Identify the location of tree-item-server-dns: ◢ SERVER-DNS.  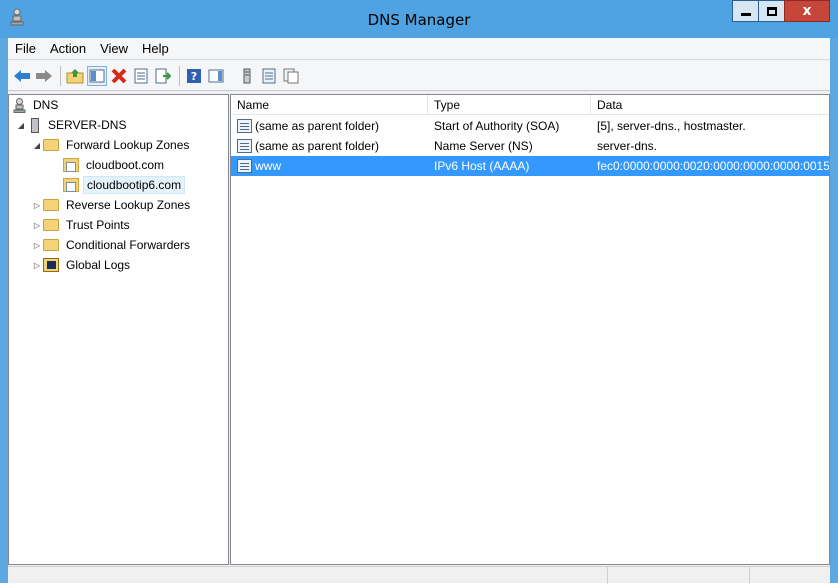
(72, 125).